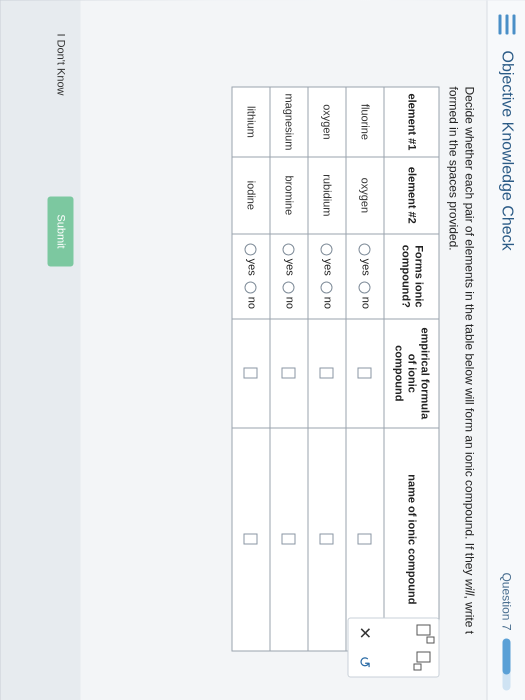 The image size is (525, 700). What do you see at coordinates (506, 656) in the screenshot?
I see `progress-fill` at bounding box center [506, 656].